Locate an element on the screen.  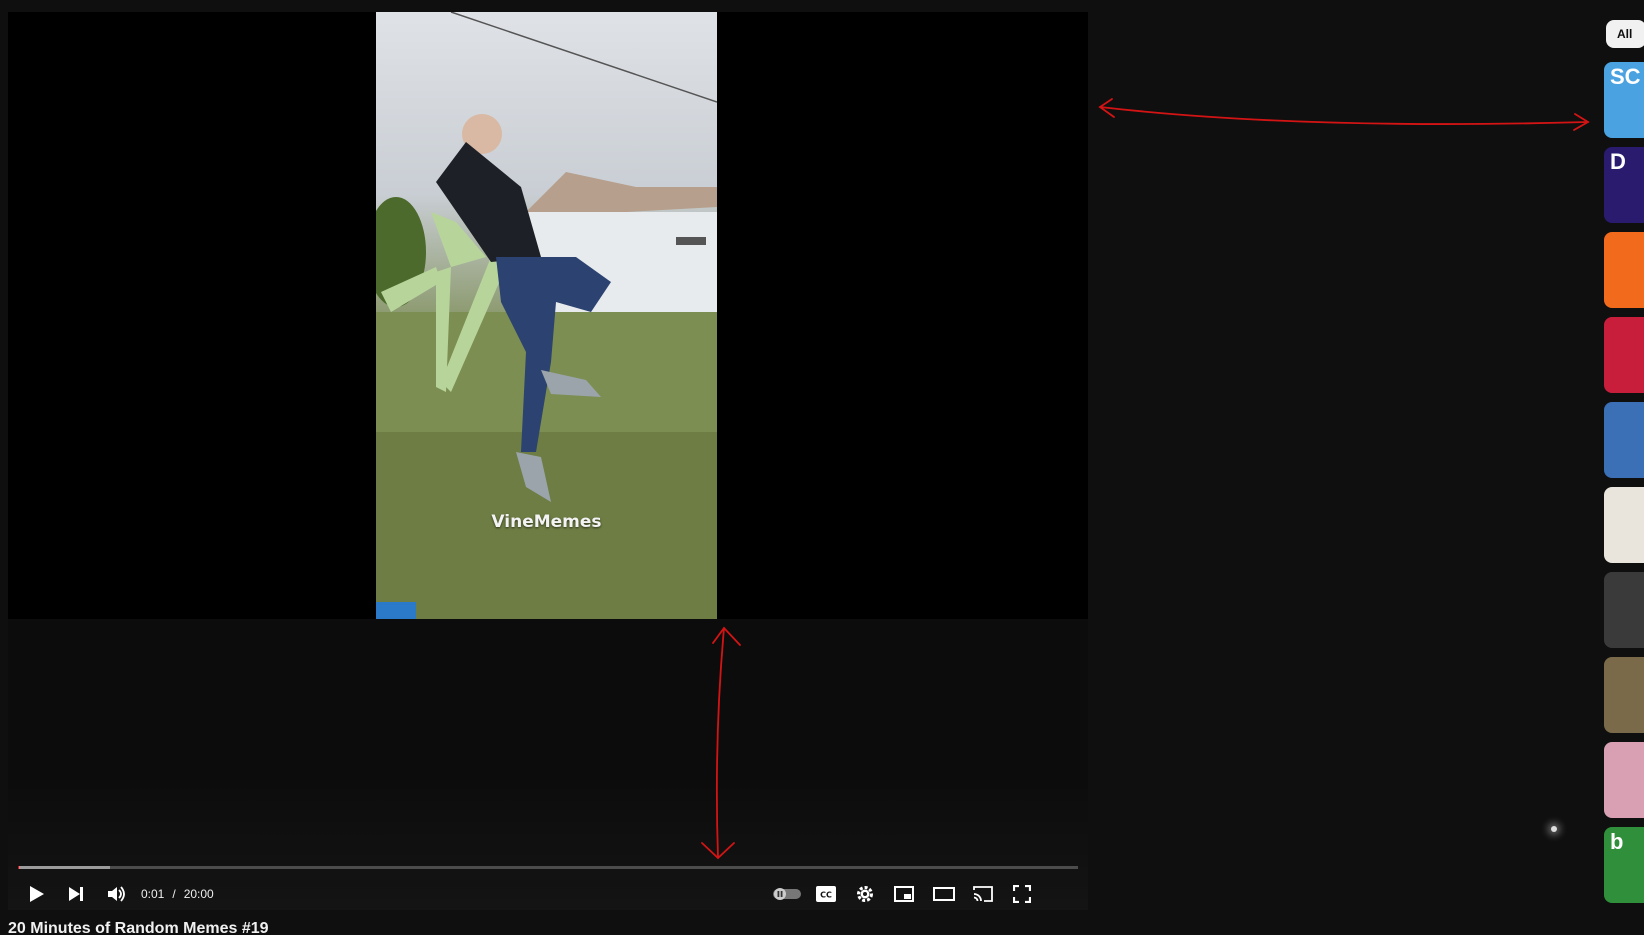
play-button is located at coordinates (36, 894).